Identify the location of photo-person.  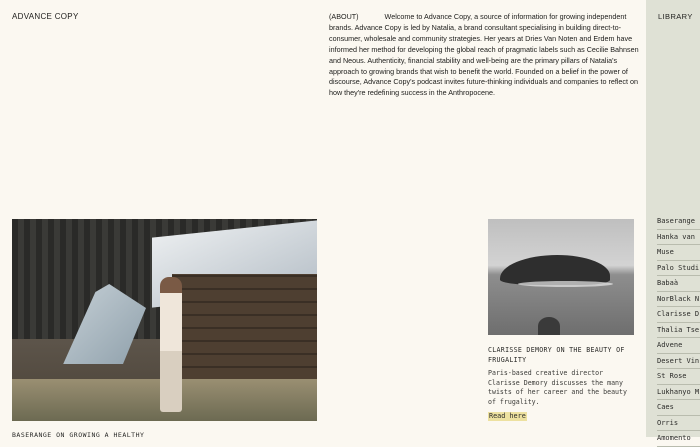
(171, 344).